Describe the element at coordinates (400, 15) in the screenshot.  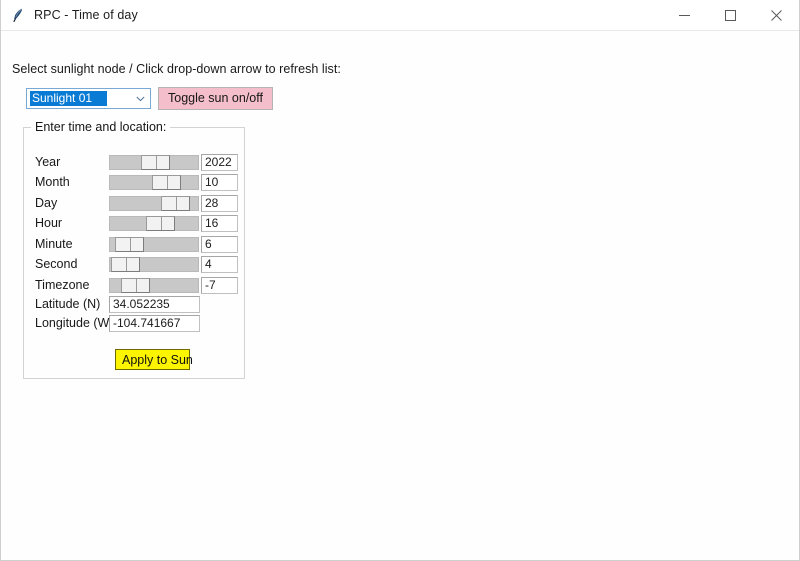
I see `title-bar: RPC - Time of day` at that location.